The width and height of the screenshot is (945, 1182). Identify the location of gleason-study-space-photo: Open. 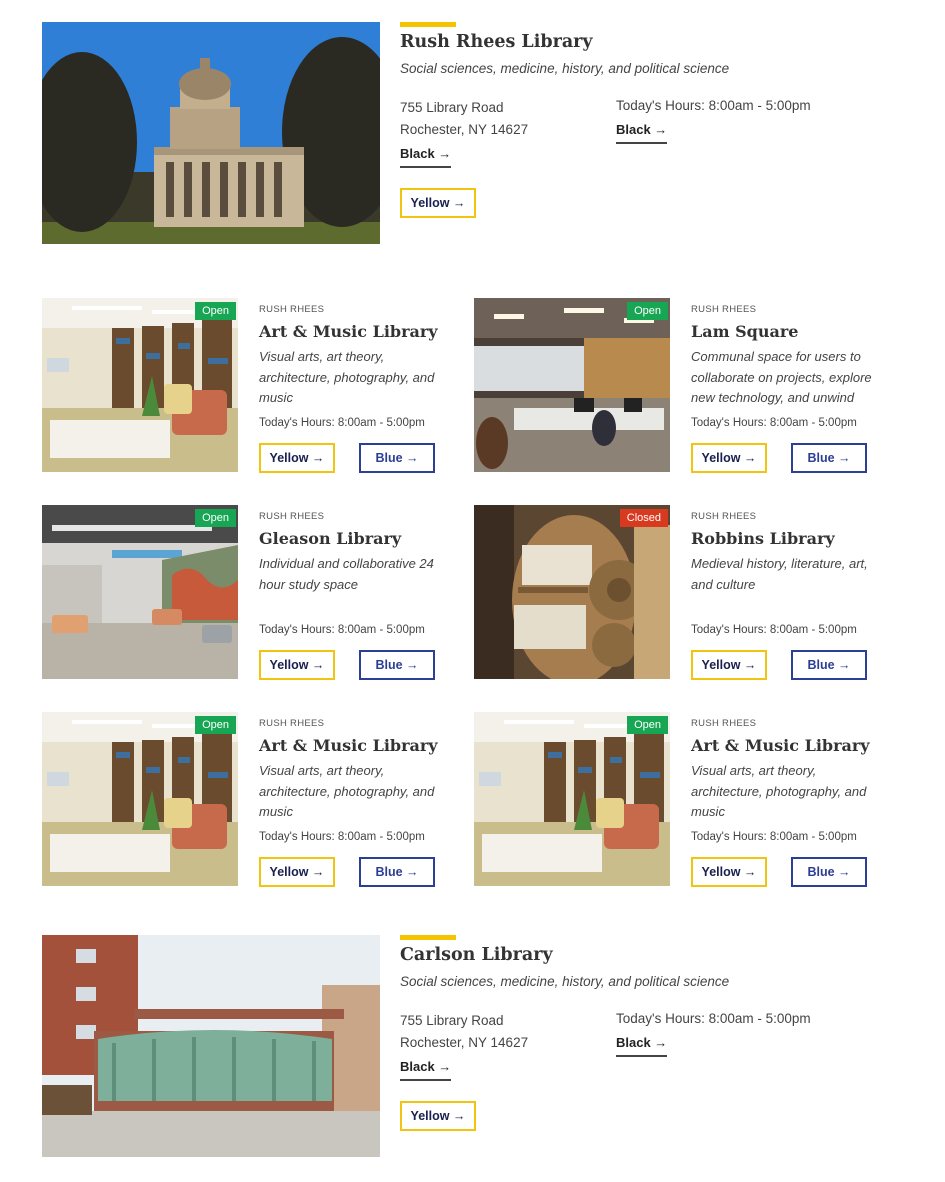
(140, 592).